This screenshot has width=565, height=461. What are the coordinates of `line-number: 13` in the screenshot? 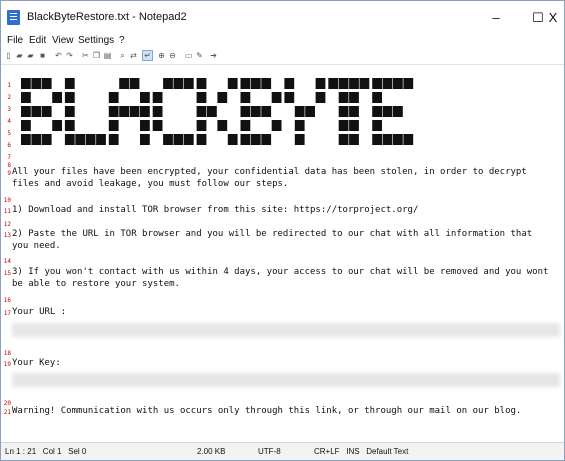 It's located at (7, 235).